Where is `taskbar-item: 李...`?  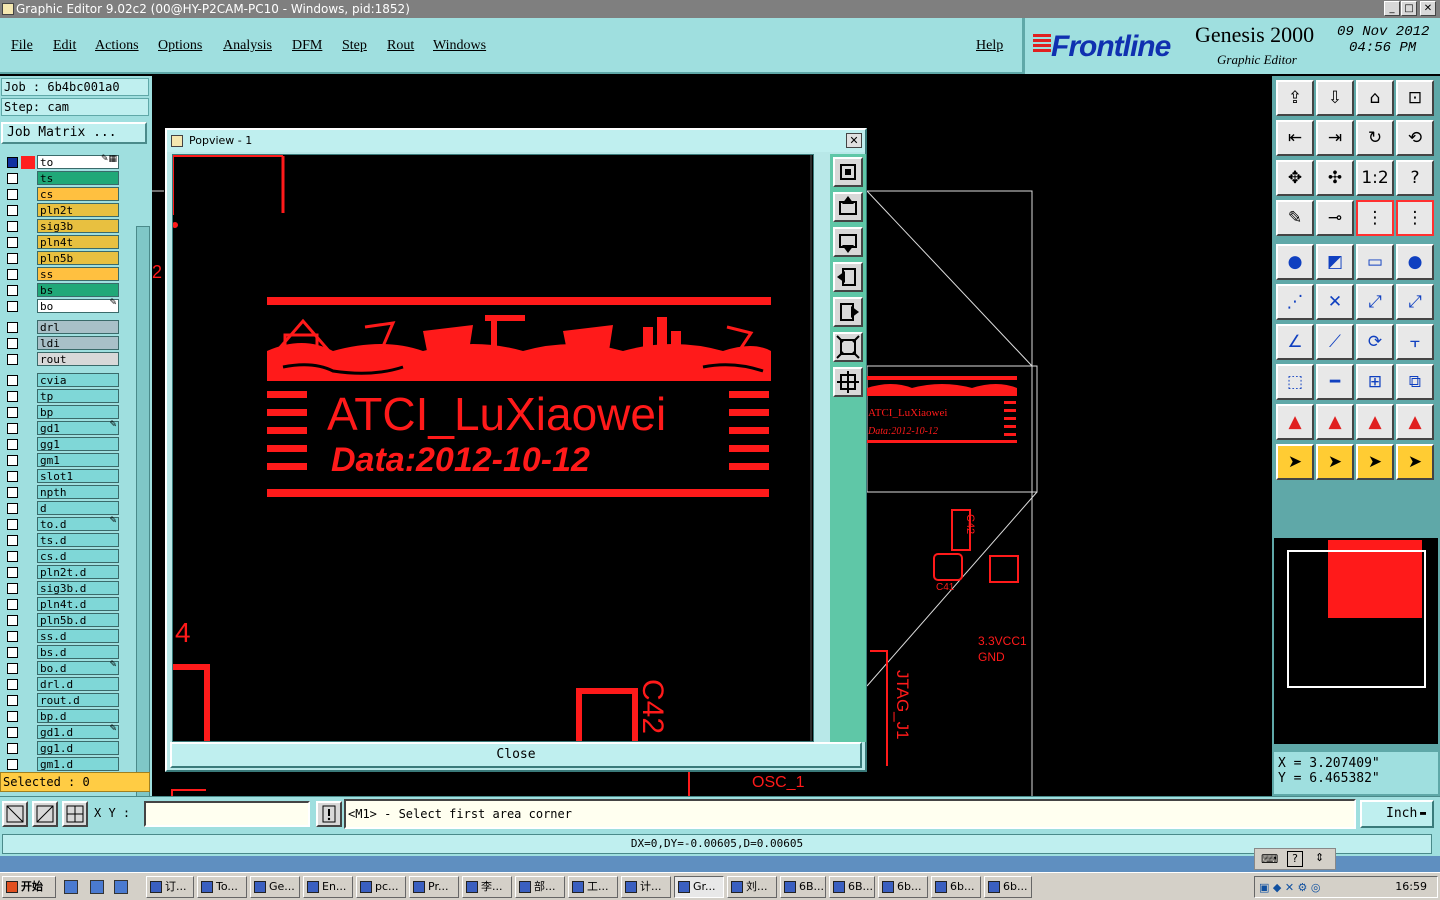 taskbar-item: 李... is located at coordinates (487, 887).